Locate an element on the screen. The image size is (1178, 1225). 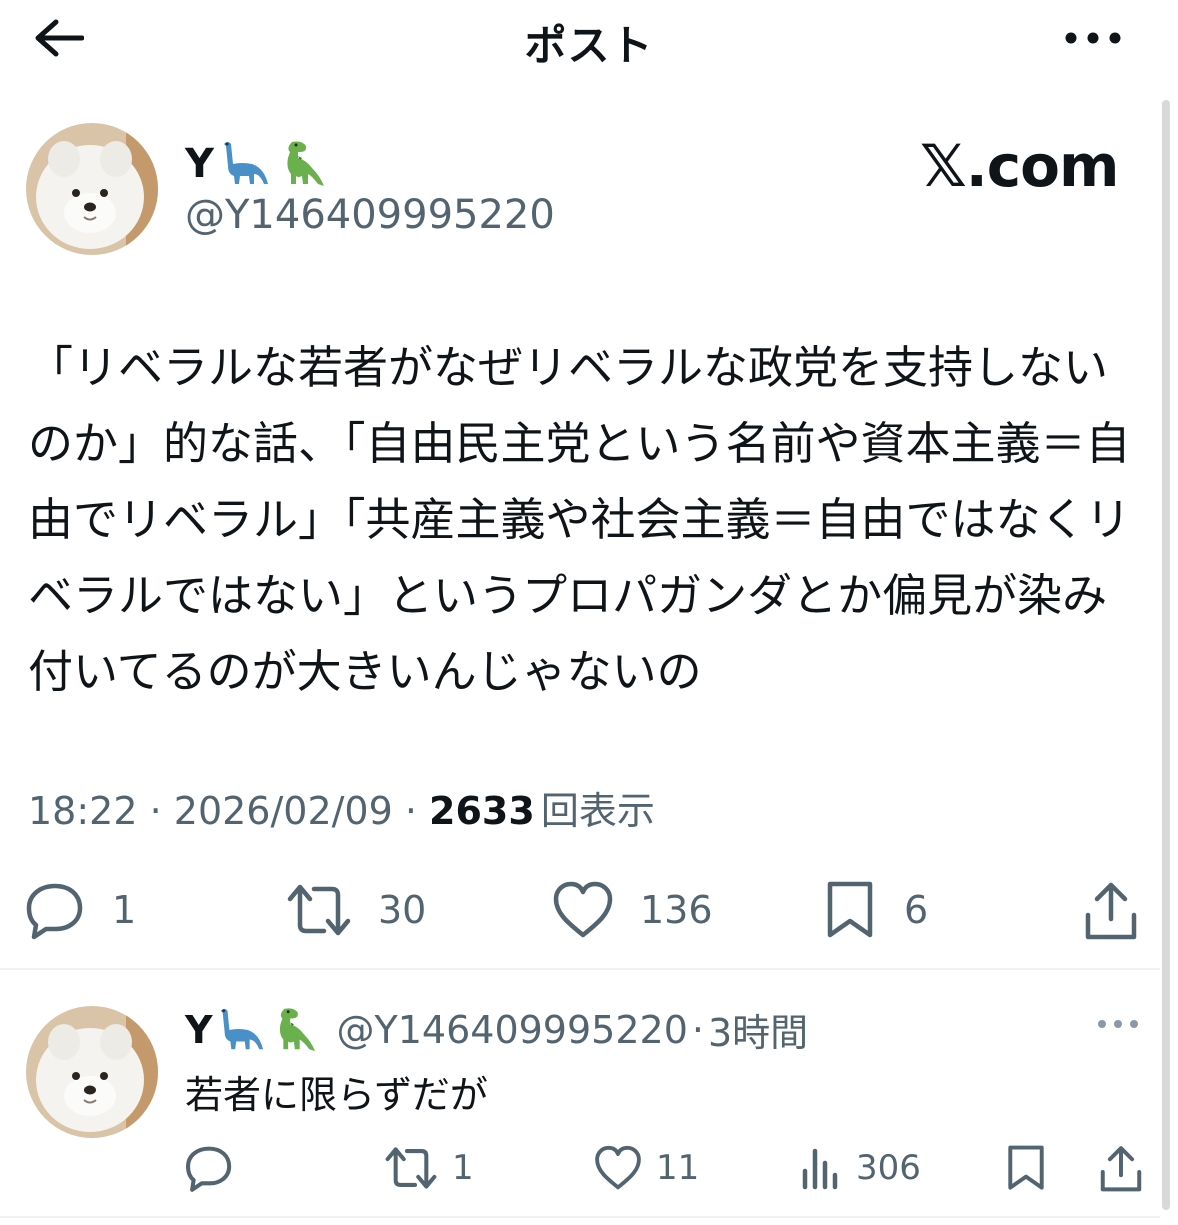
reply-more-options-icon is located at coordinates (1118, 1024).